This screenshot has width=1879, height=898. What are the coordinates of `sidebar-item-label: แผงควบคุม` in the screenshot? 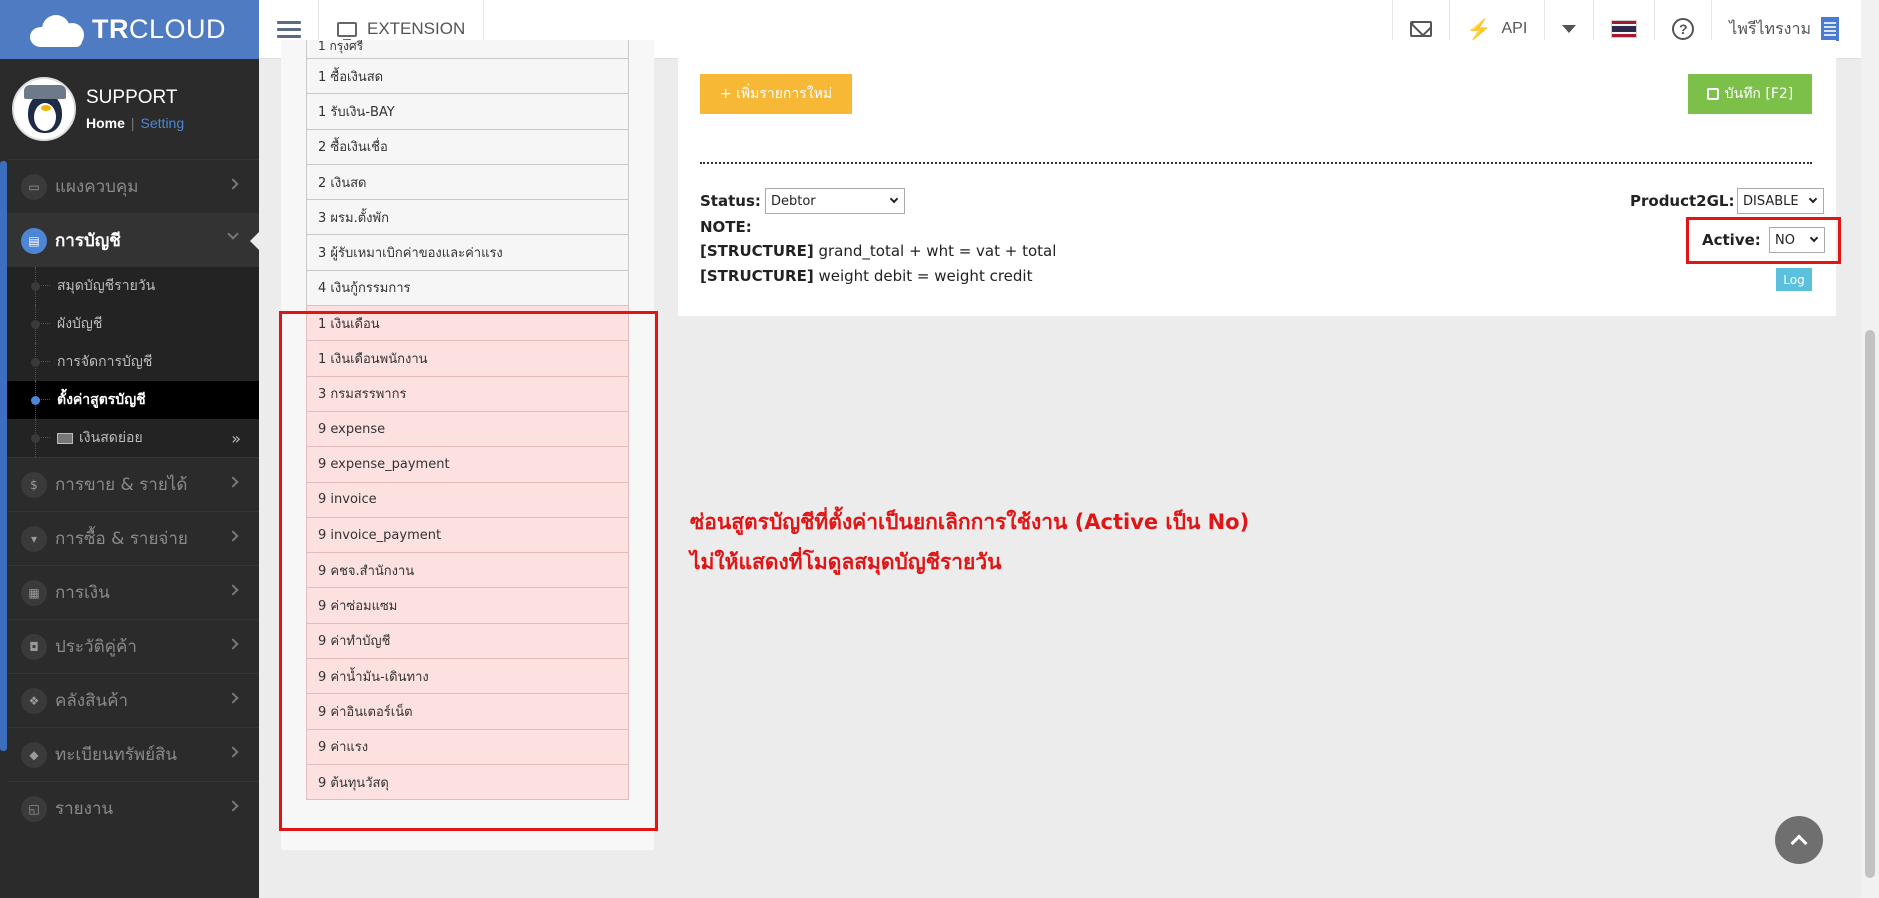 It's located at (97, 187).